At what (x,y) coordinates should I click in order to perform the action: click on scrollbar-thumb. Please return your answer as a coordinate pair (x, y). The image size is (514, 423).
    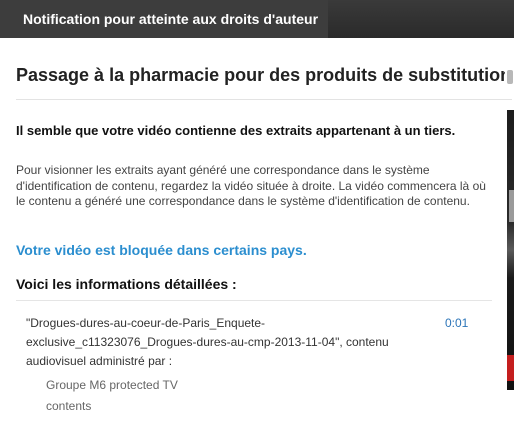
    Looking at the image, I should click on (510, 77).